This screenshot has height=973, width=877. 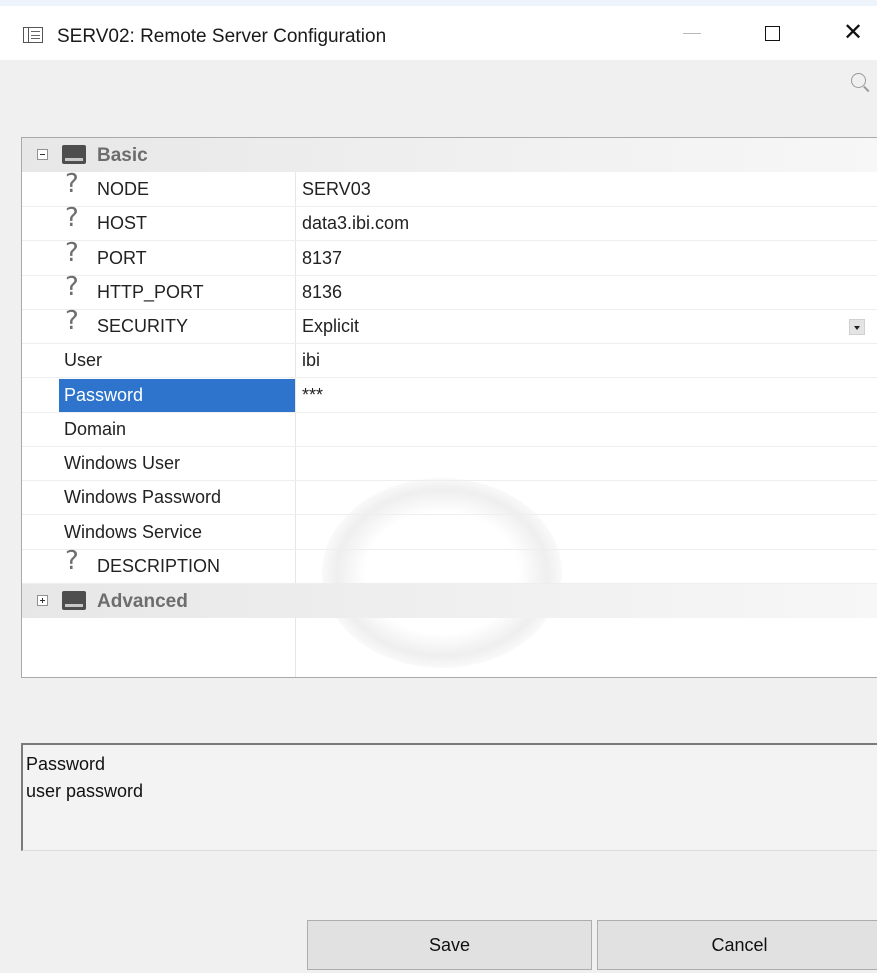 I want to click on property-label: User, so click(x=83, y=360).